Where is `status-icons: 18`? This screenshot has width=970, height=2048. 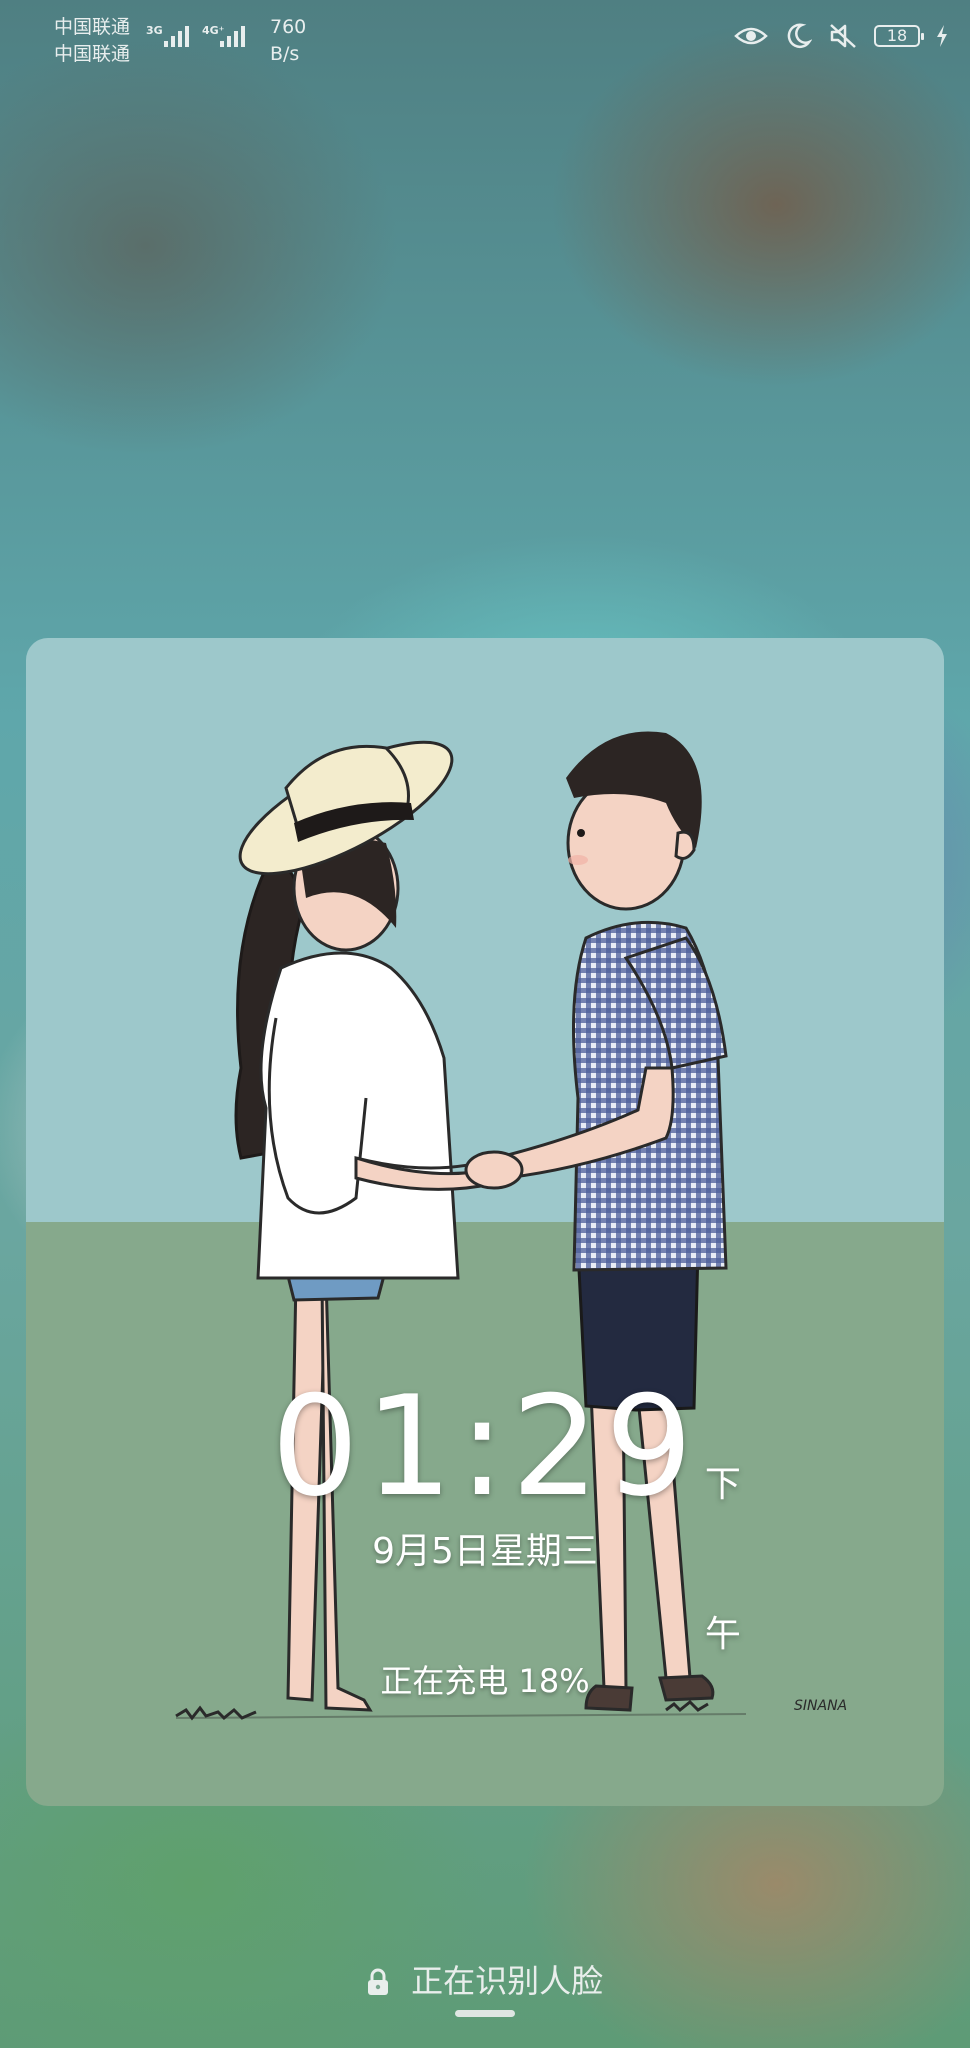 status-icons: 18 is located at coordinates (841, 36).